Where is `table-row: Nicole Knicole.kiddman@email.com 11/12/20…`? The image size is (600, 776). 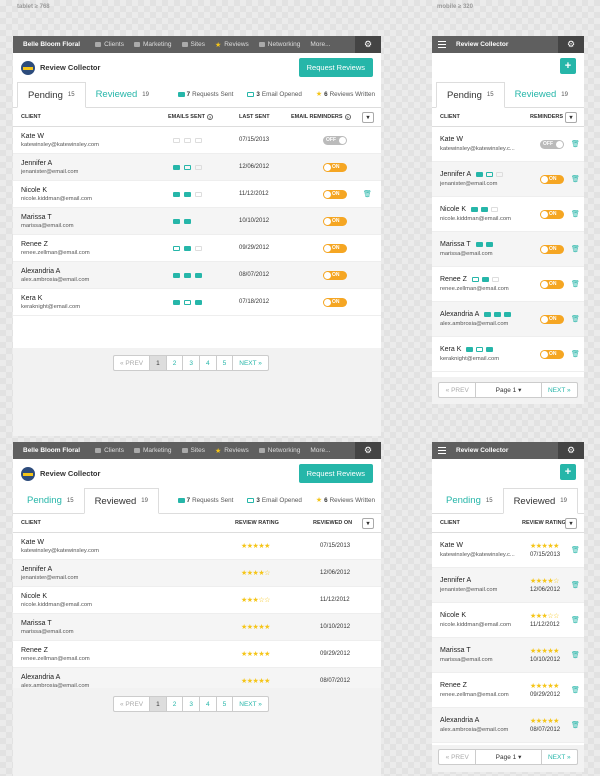 table-row: Nicole Knicole.kiddman@email.com 11/12/20… is located at coordinates (197, 194).